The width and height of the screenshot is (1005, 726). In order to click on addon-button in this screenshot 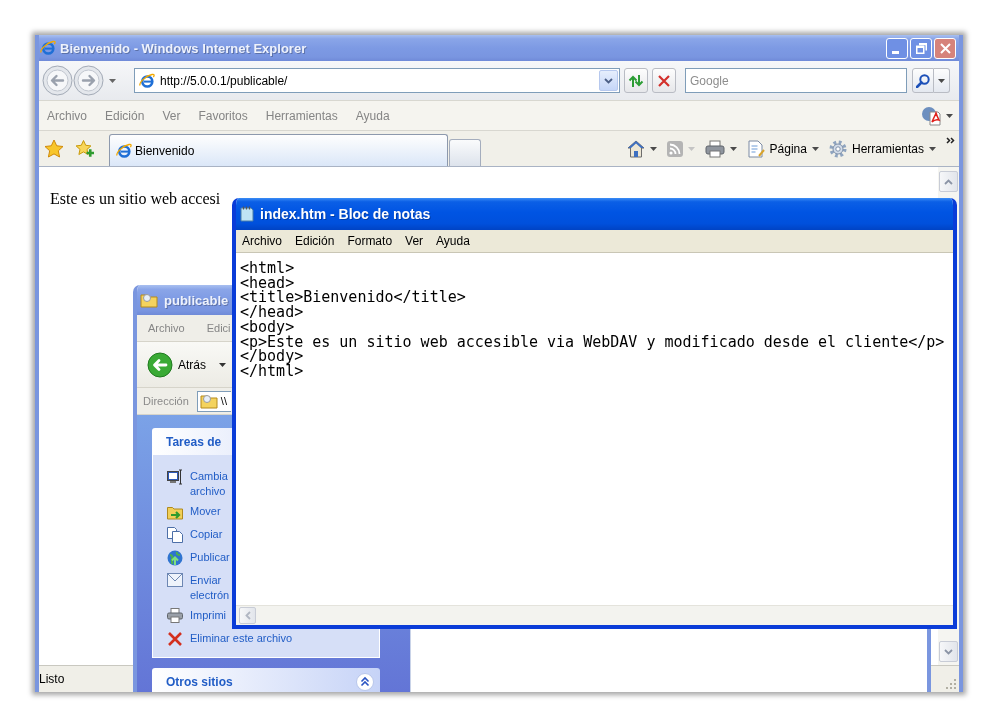, I will do `click(937, 115)`.